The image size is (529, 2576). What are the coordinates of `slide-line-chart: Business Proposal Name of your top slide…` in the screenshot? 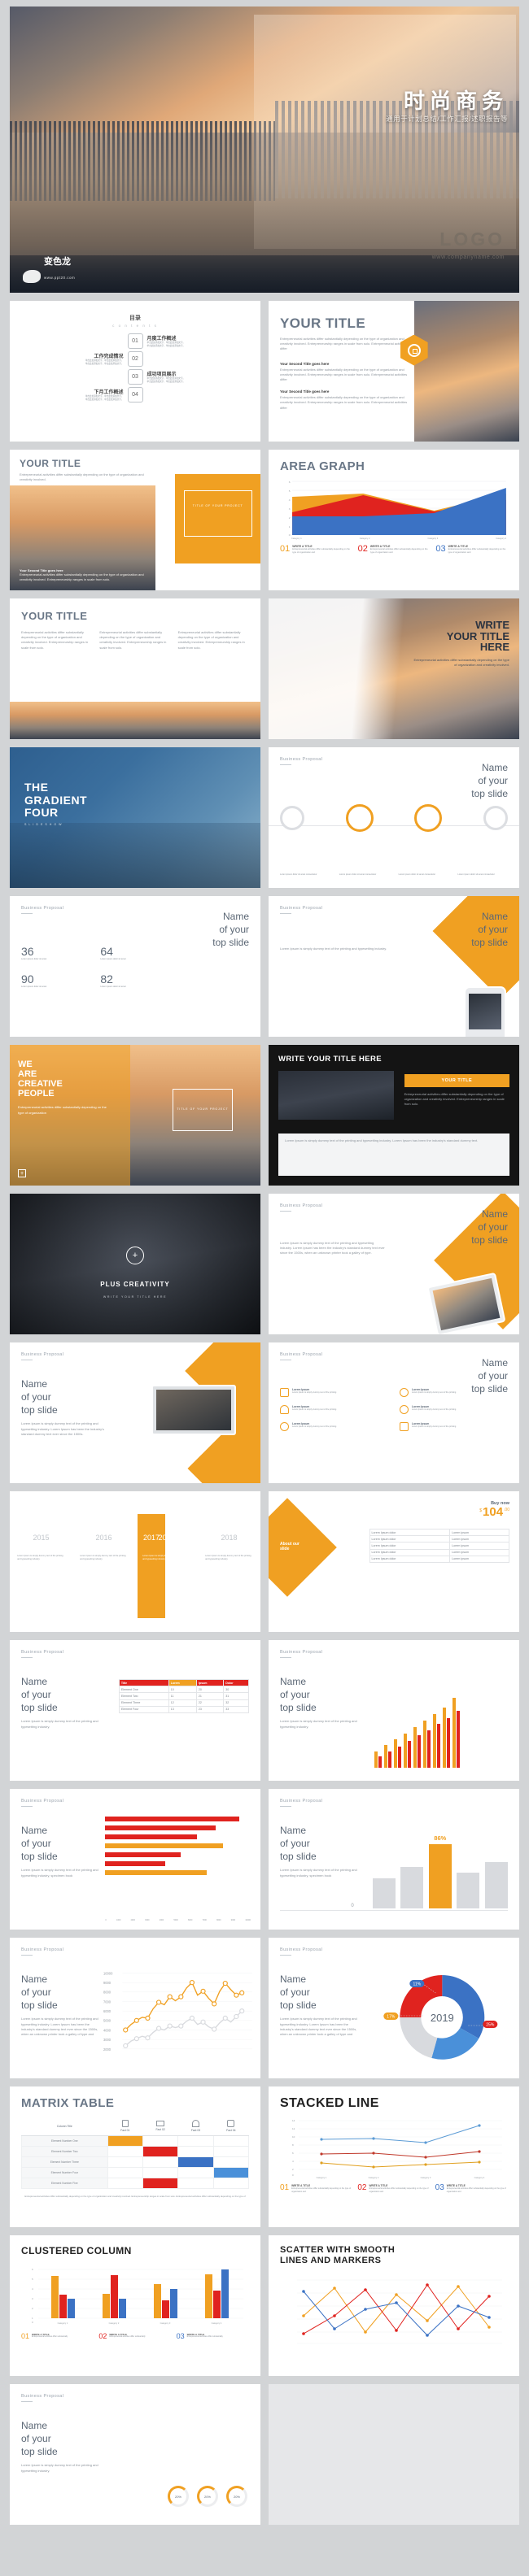 It's located at (135, 2008).